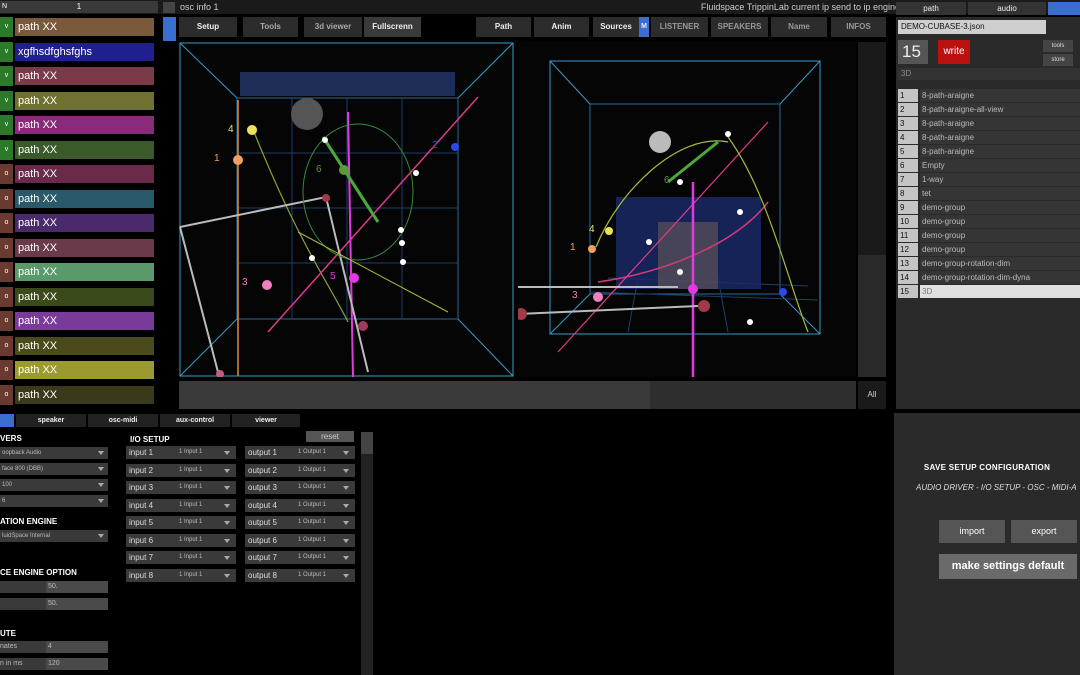  What do you see at coordinates (989, 179) in the screenshot?
I see `preset-row: 7 1-way` at bounding box center [989, 179].